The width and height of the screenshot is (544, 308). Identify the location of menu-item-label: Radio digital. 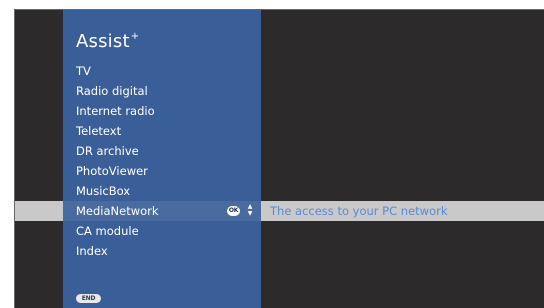
(112, 91).